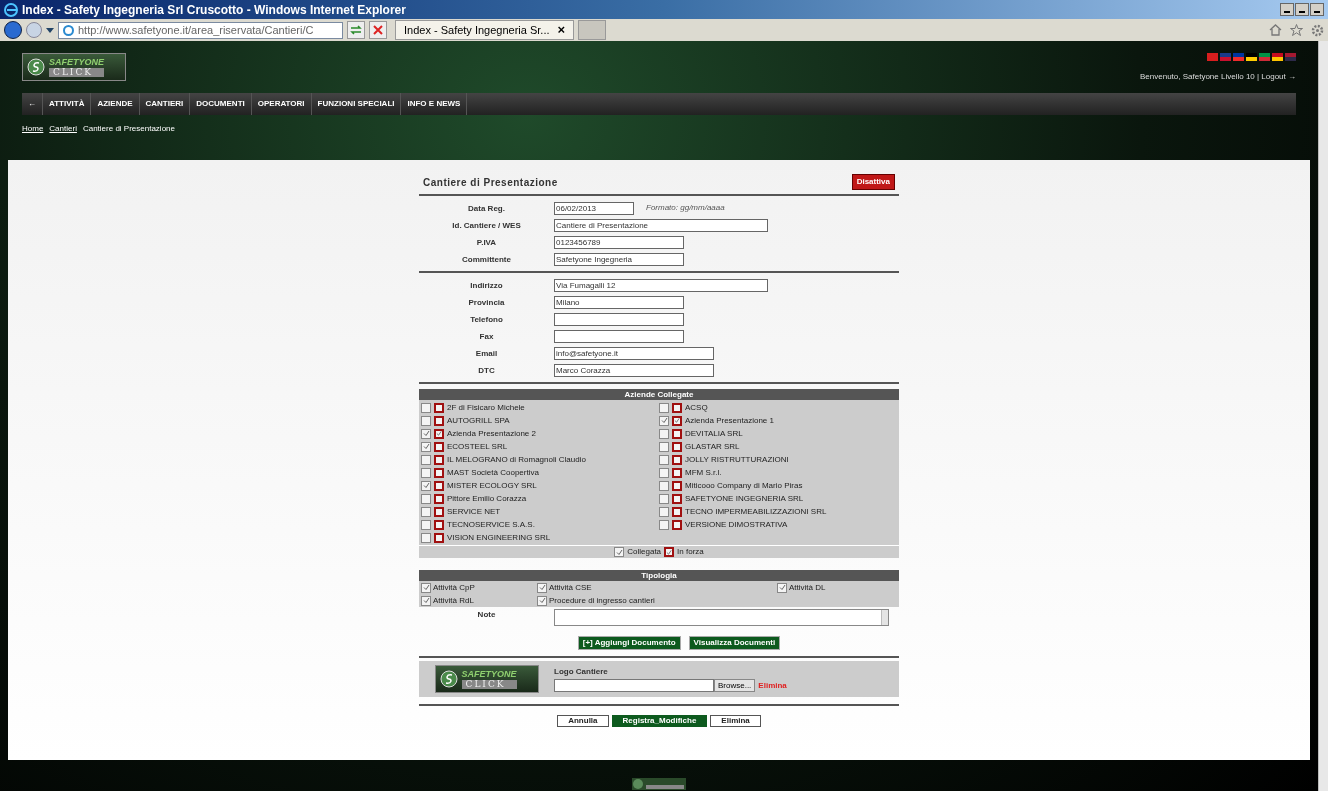 This screenshot has width=1328, height=791. What do you see at coordinates (661, 225) in the screenshot?
I see `input-field: Cantiere di Presentazione` at bounding box center [661, 225].